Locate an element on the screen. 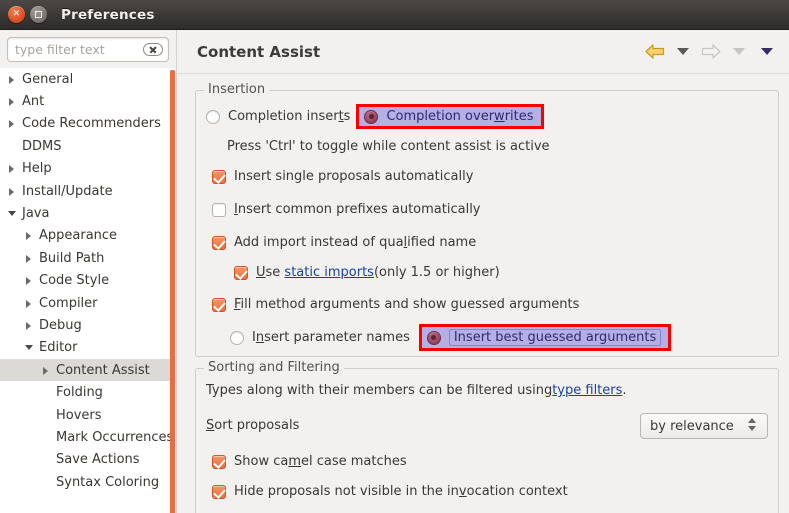 This screenshot has height=513, width=789. sidebar-item-content-assist: Content Assist is located at coordinates (85, 370).